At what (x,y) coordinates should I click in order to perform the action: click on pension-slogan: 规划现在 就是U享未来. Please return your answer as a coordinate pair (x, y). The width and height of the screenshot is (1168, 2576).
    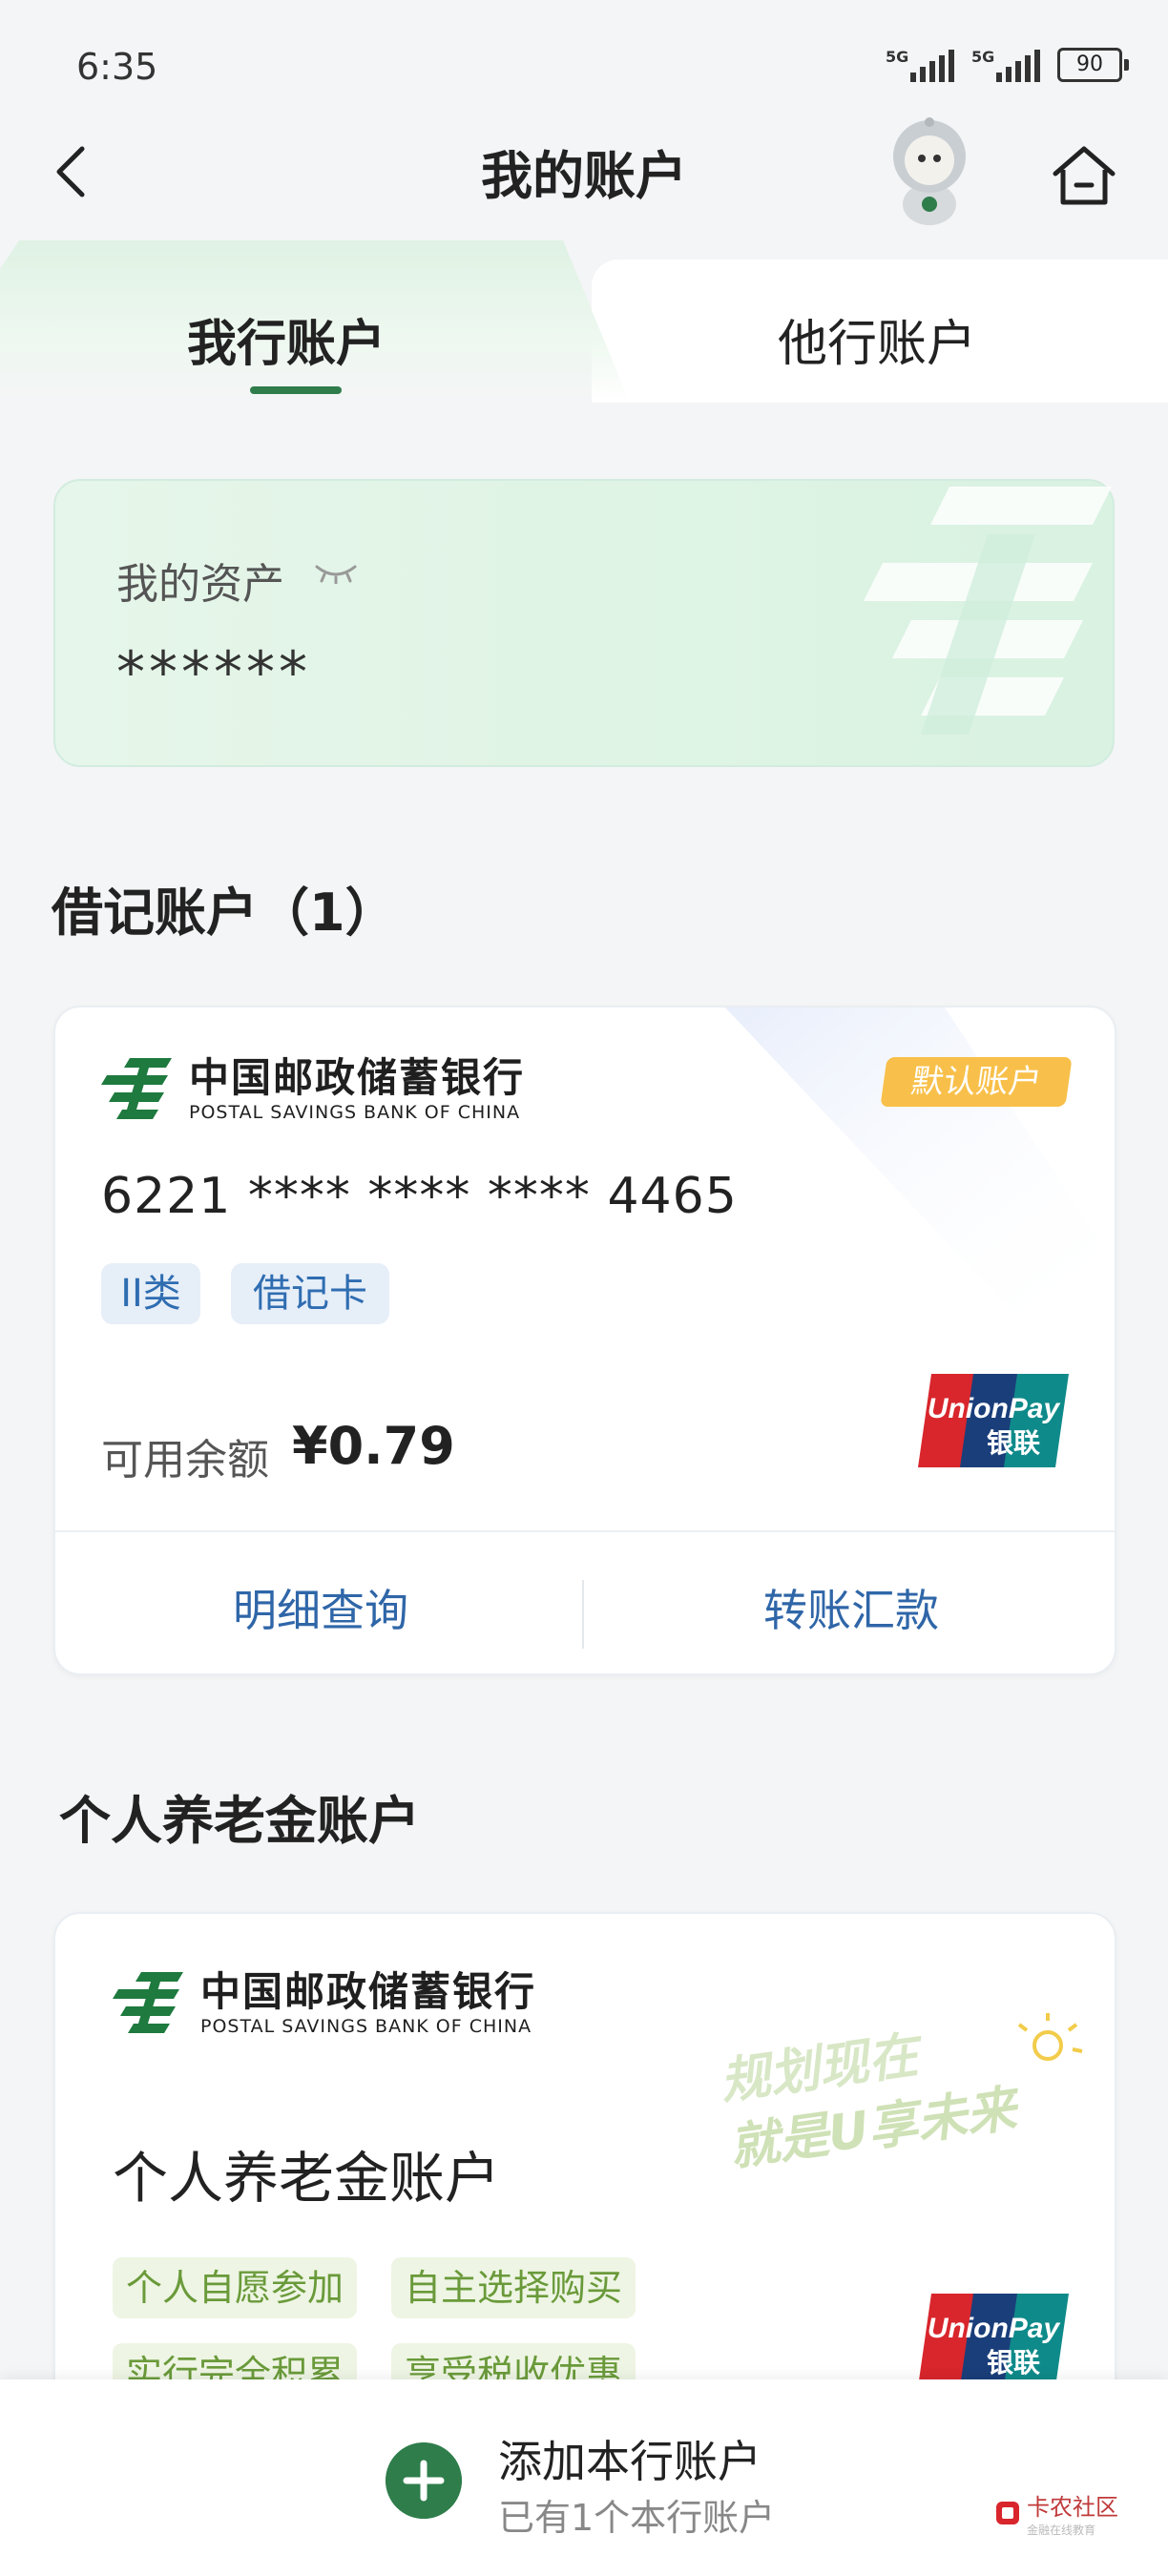
    Looking at the image, I should click on (900, 2091).